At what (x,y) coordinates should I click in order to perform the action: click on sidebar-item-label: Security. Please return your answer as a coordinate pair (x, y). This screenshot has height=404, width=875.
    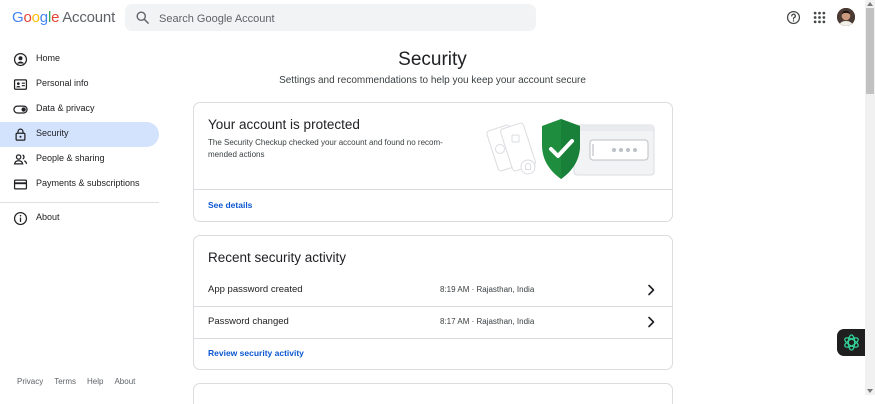
    Looking at the image, I should click on (52, 133).